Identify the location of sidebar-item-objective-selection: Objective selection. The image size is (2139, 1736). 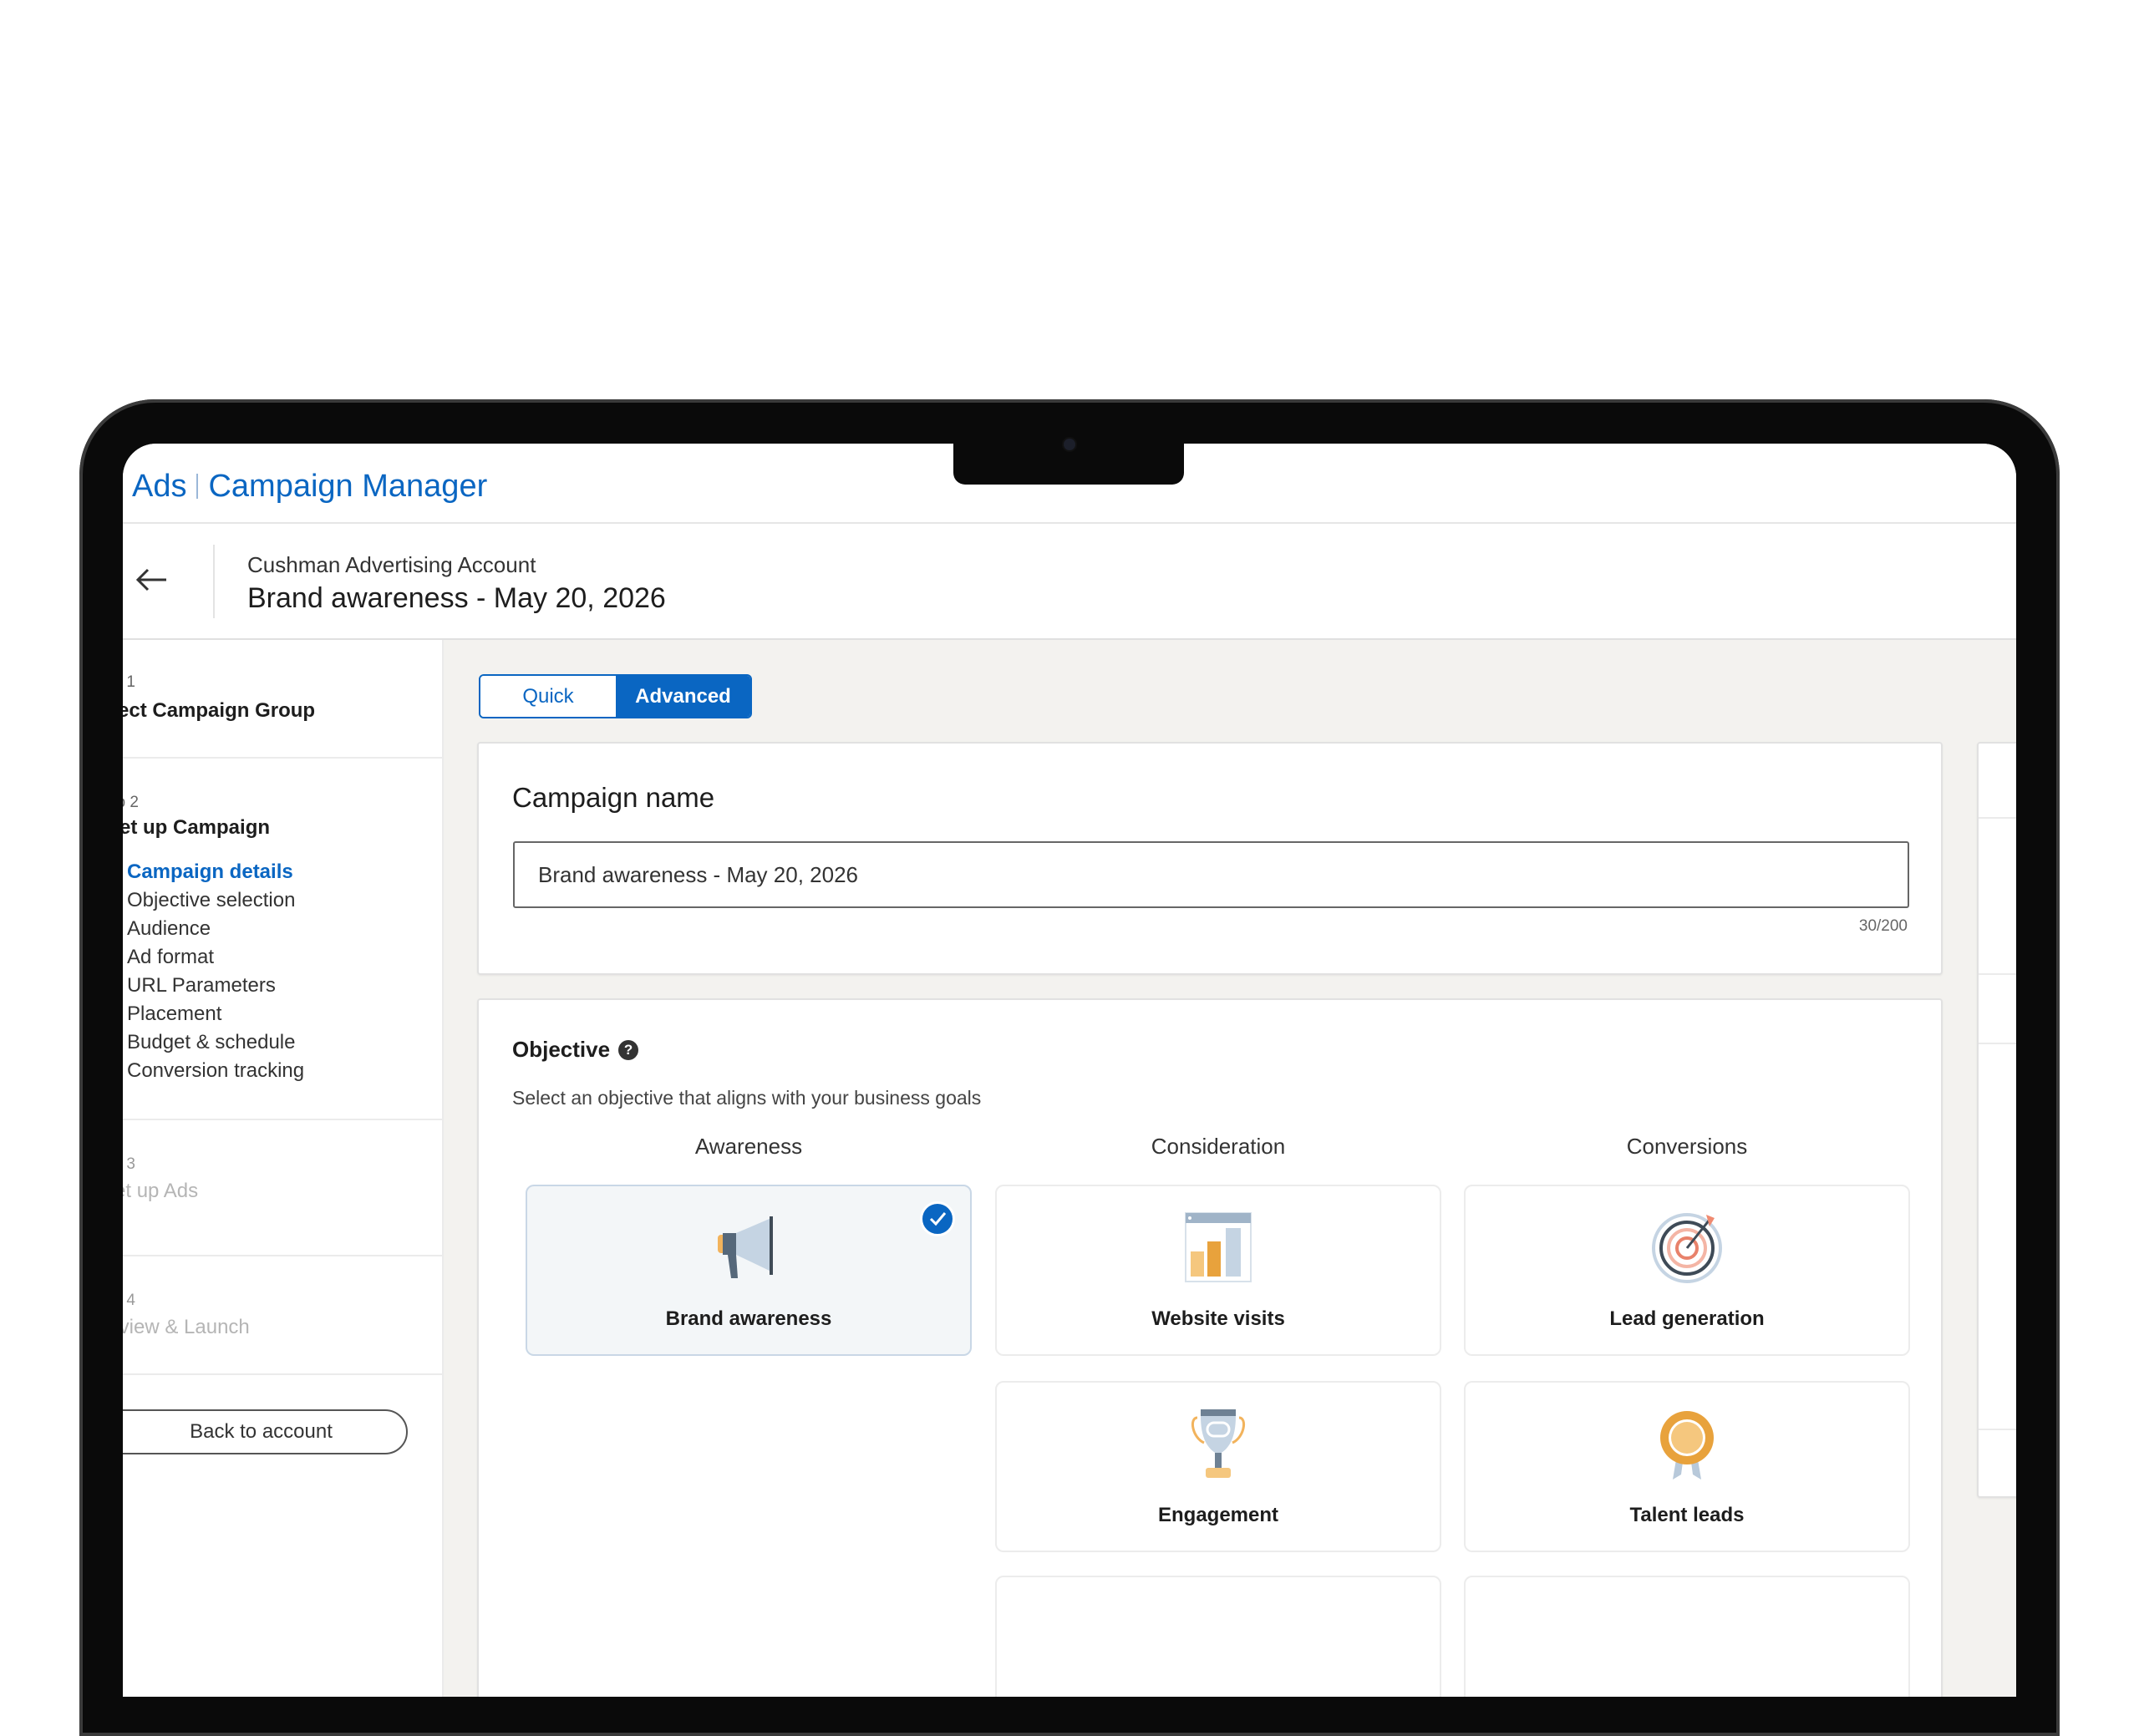
(211, 900).